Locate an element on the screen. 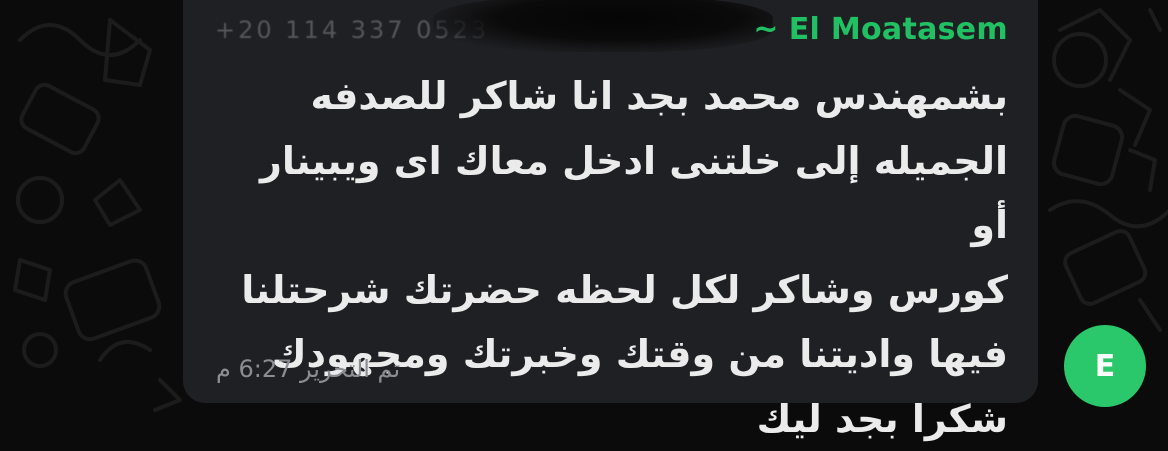 This screenshot has width=1168, height=451. sender-prefix: ~ is located at coordinates (766, 29).